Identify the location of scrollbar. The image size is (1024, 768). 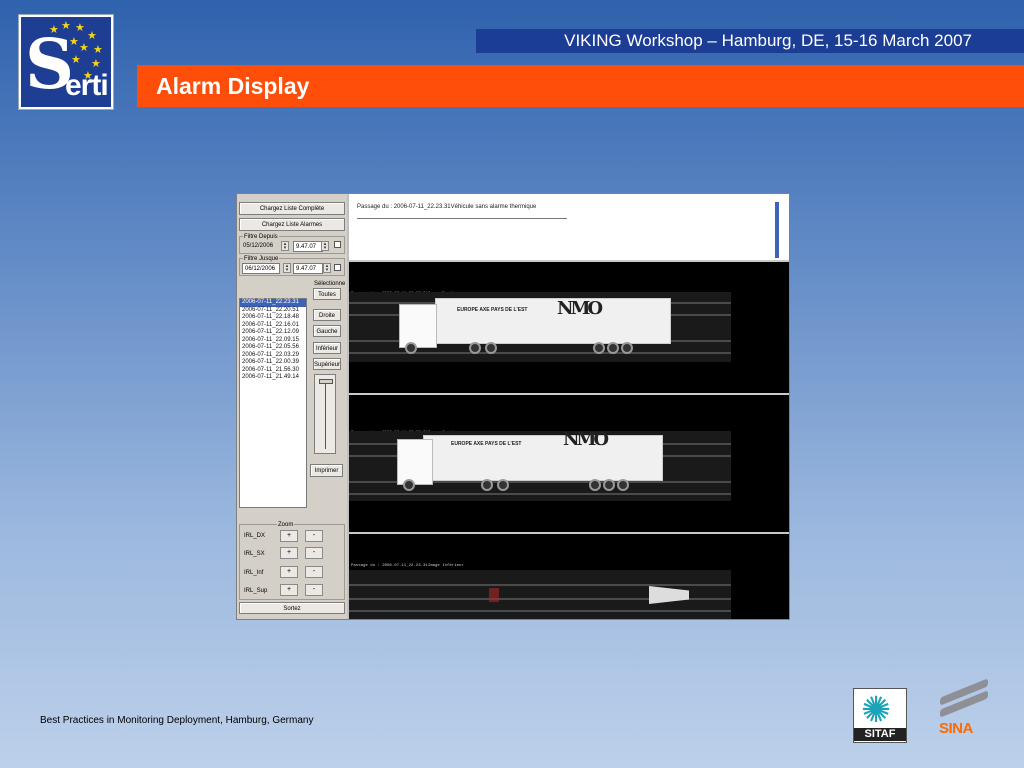
(777, 230).